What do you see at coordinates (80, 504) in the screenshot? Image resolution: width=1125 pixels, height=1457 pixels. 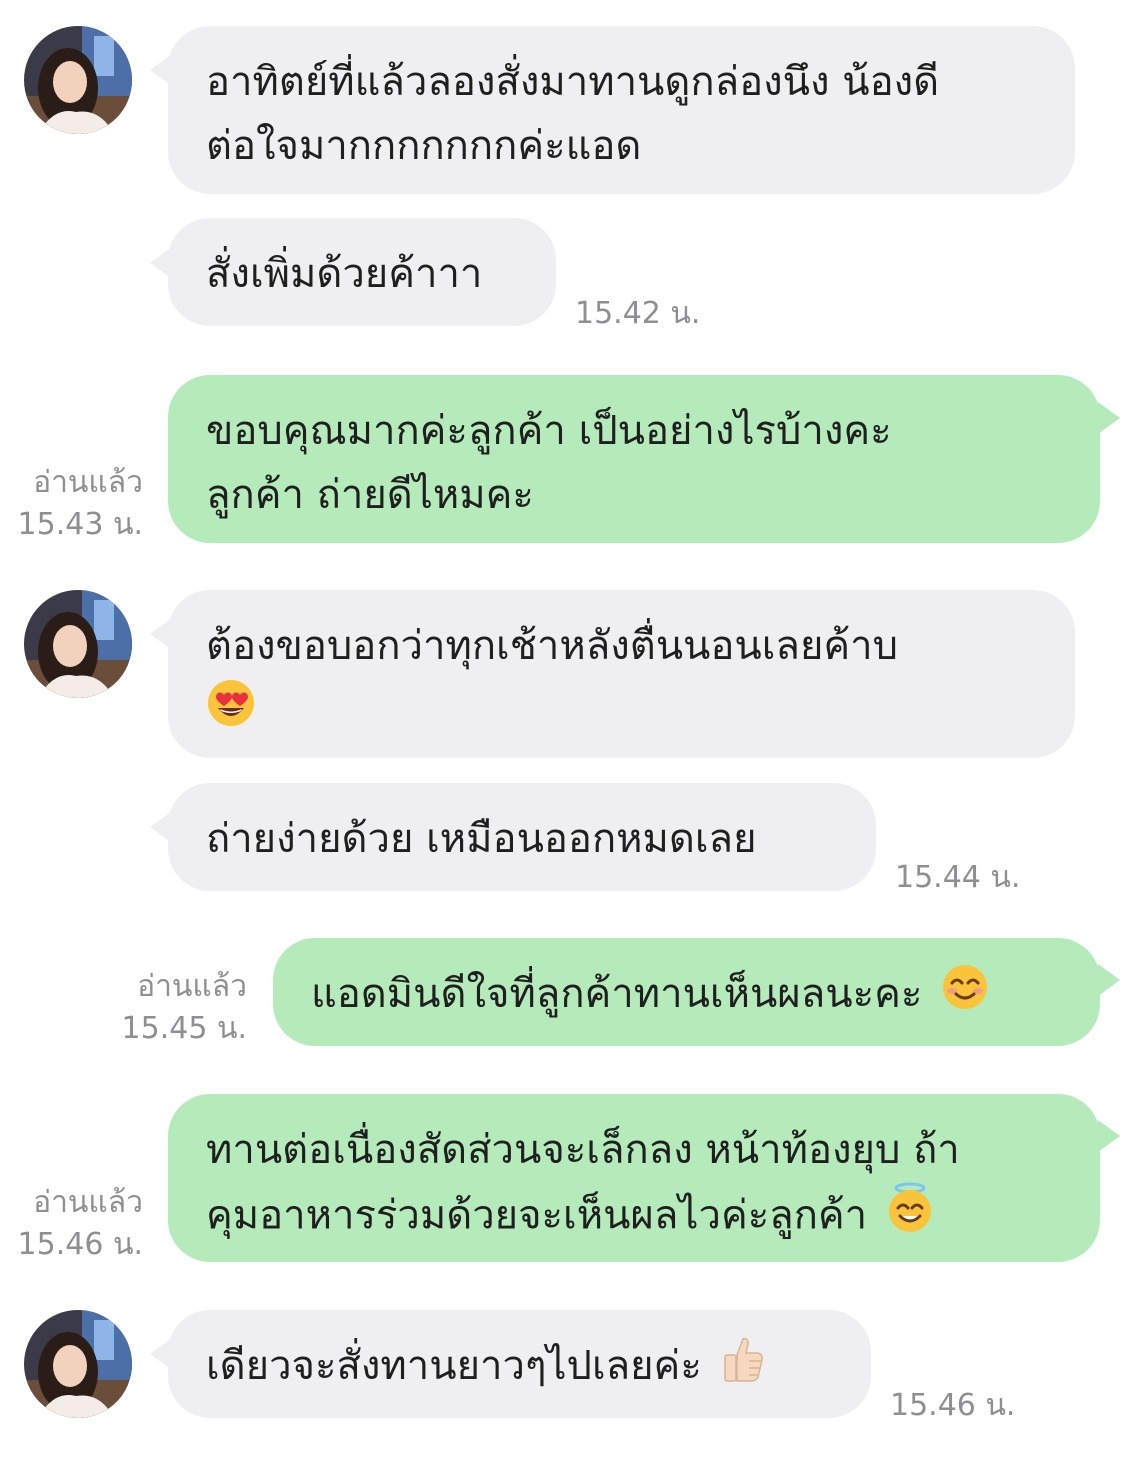 I see `message-meta: อ่านแล้ว 15.43 น.` at bounding box center [80, 504].